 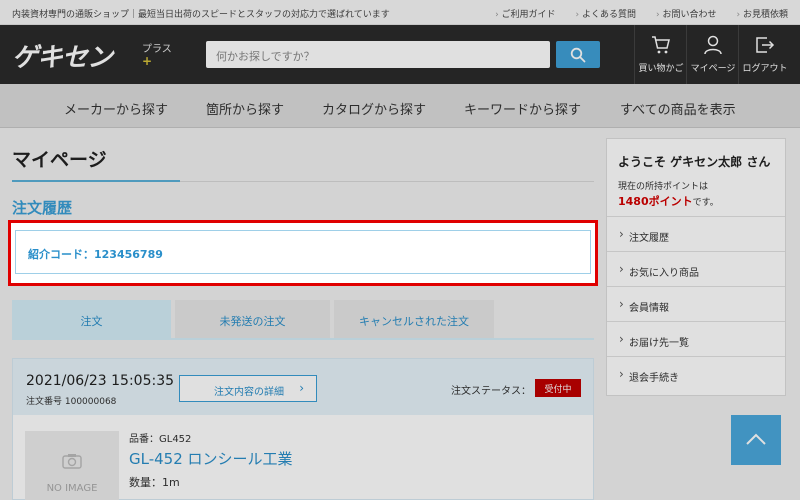 What do you see at coordinates (387, 181) in the screenshot?
I see `title-divider` at bounding box center [387, 181].